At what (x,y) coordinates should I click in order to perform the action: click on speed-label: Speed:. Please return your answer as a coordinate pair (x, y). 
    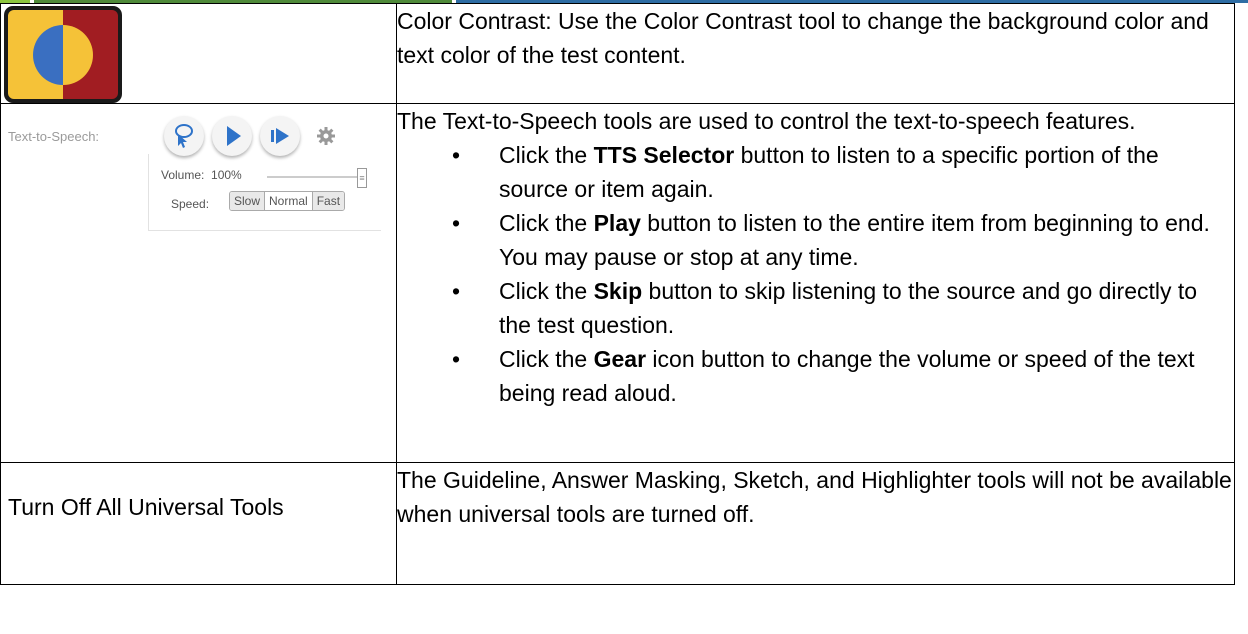
    Looking at the image, I should click on (190, 204).